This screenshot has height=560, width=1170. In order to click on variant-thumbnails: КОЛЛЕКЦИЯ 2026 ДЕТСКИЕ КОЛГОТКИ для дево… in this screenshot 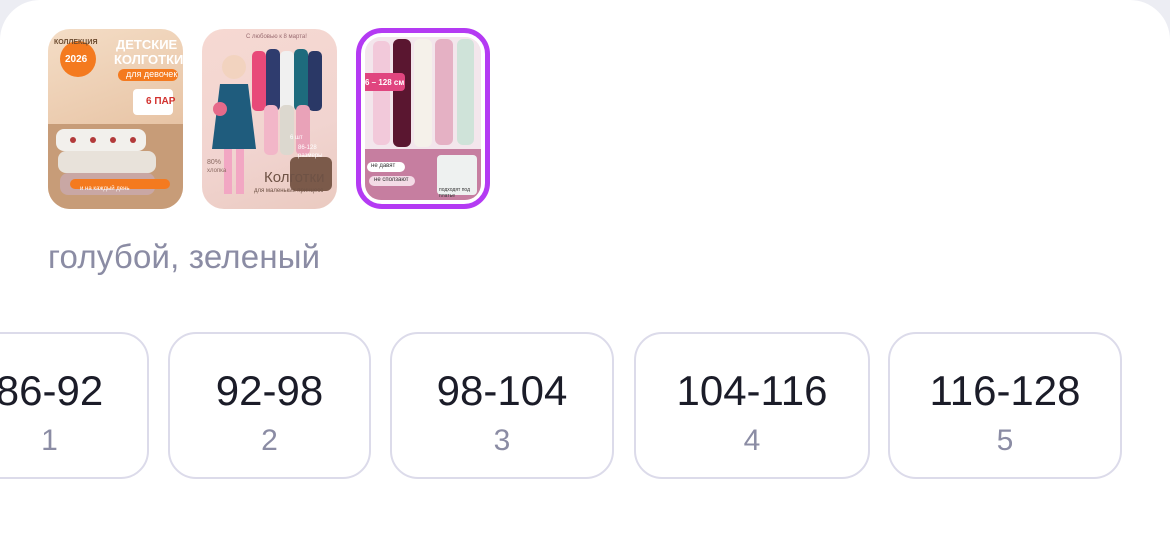, I will do `click(278, 118)`.